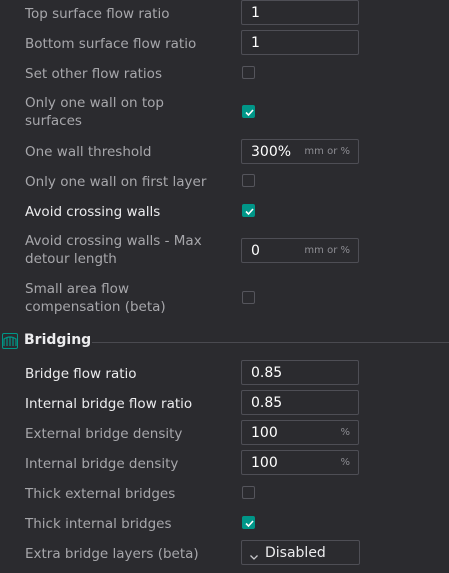 The image size is (449, 573). What do you see at coordinates (248, 492) in the screenshot?
I see `thick-external-bridges-checkbox` at bounding box center [248, 492].